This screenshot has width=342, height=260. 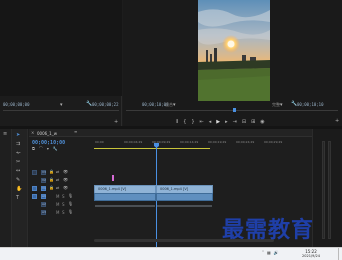 What do you see at coordinates (47, 133) in the screenshot?
I see `sequence-tab: 0006_1_w` at bounding box center [47, 133].